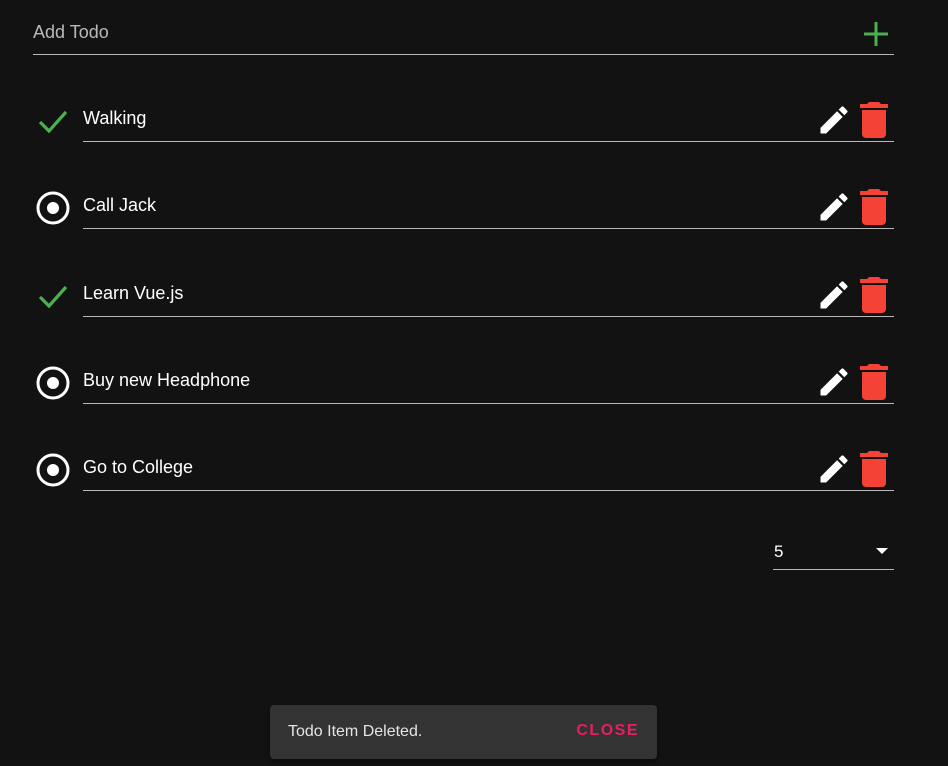 This screenshot has width=948, height=766. Describe the element at coordinates (463, 732) in the screenshot. I see `snackbar: Todo Item Deleted. CLOSE` at that location.